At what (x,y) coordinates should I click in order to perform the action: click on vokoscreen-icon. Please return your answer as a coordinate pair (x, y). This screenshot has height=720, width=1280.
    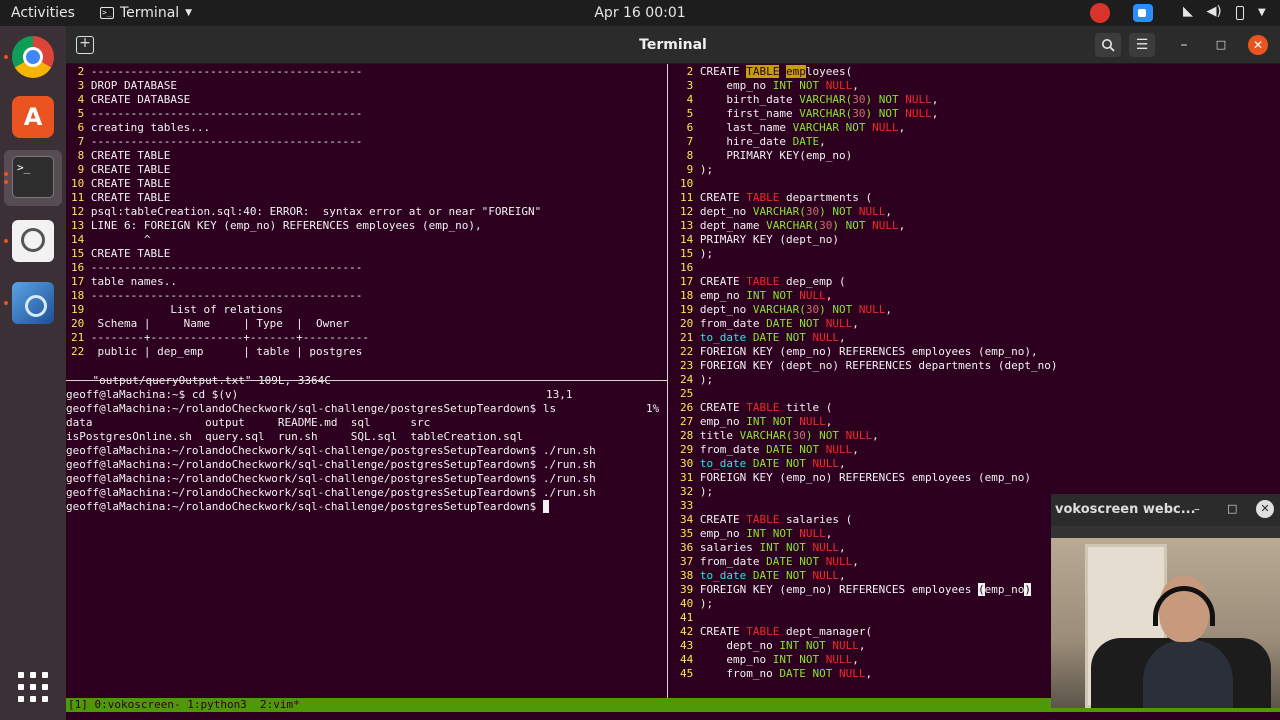
    Looking at the image, I should click on (33, 303).